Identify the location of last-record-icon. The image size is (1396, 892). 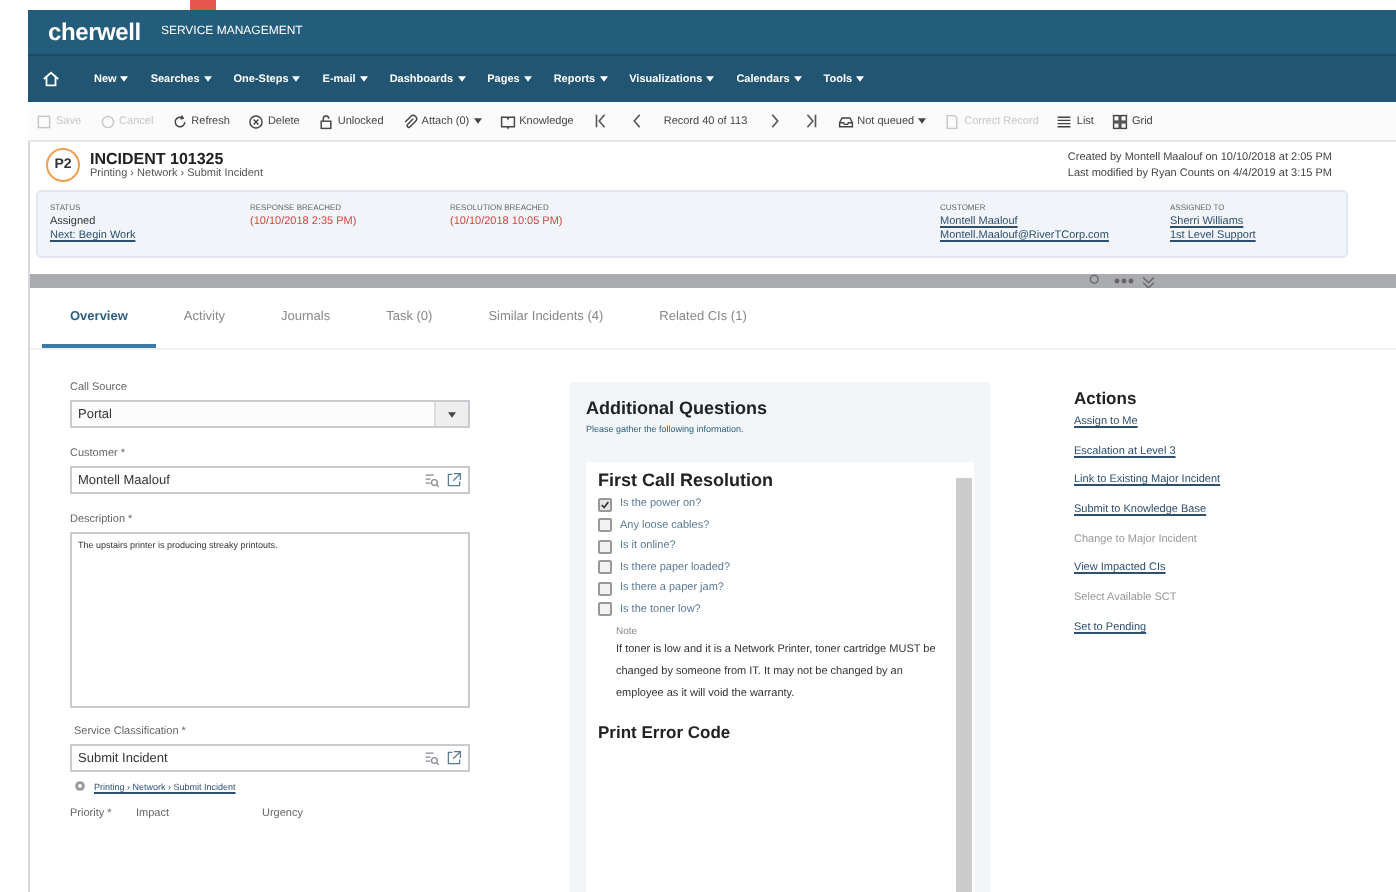
(810, 121).